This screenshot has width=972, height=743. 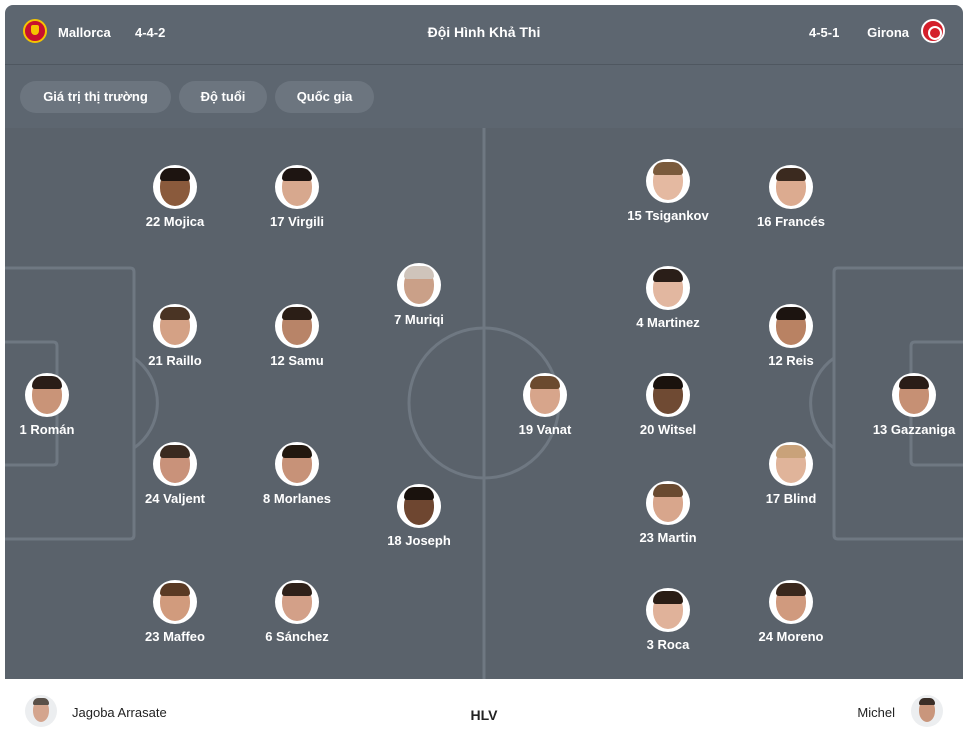 I want to click on player-name: 23 Maffeo, so click(x=175, y=636).